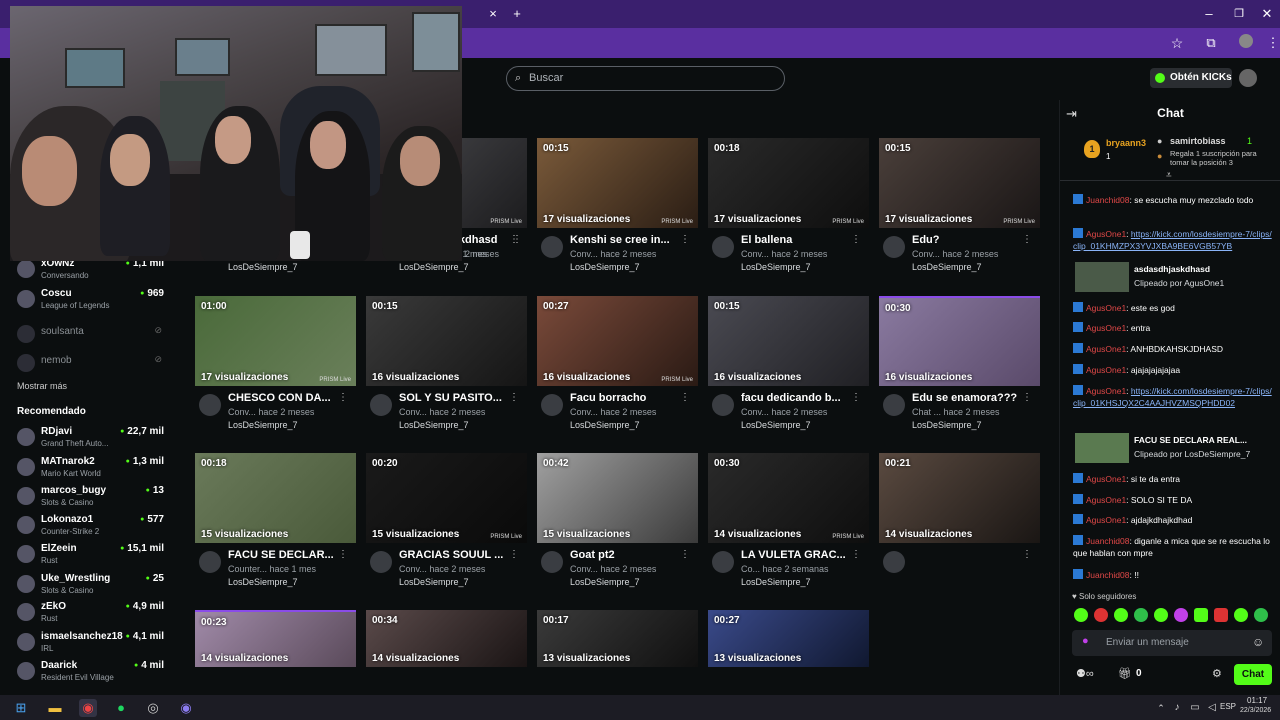 The height and width of the screenshot is (720, 1280). Describe the element at coordinates (797, 240) in the screenshot. I see `clip-title: El ballena` at that location.